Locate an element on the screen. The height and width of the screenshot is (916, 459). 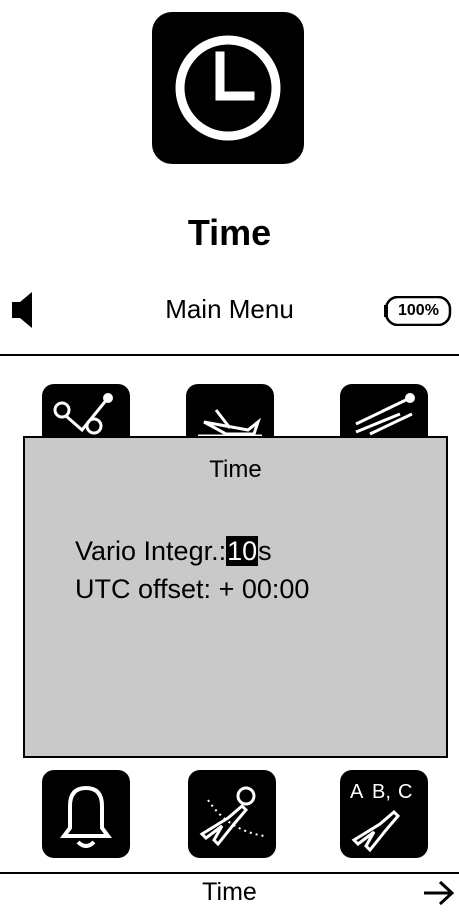
airplane-abc-icon: A B, C is located at coordinates (384, 814).